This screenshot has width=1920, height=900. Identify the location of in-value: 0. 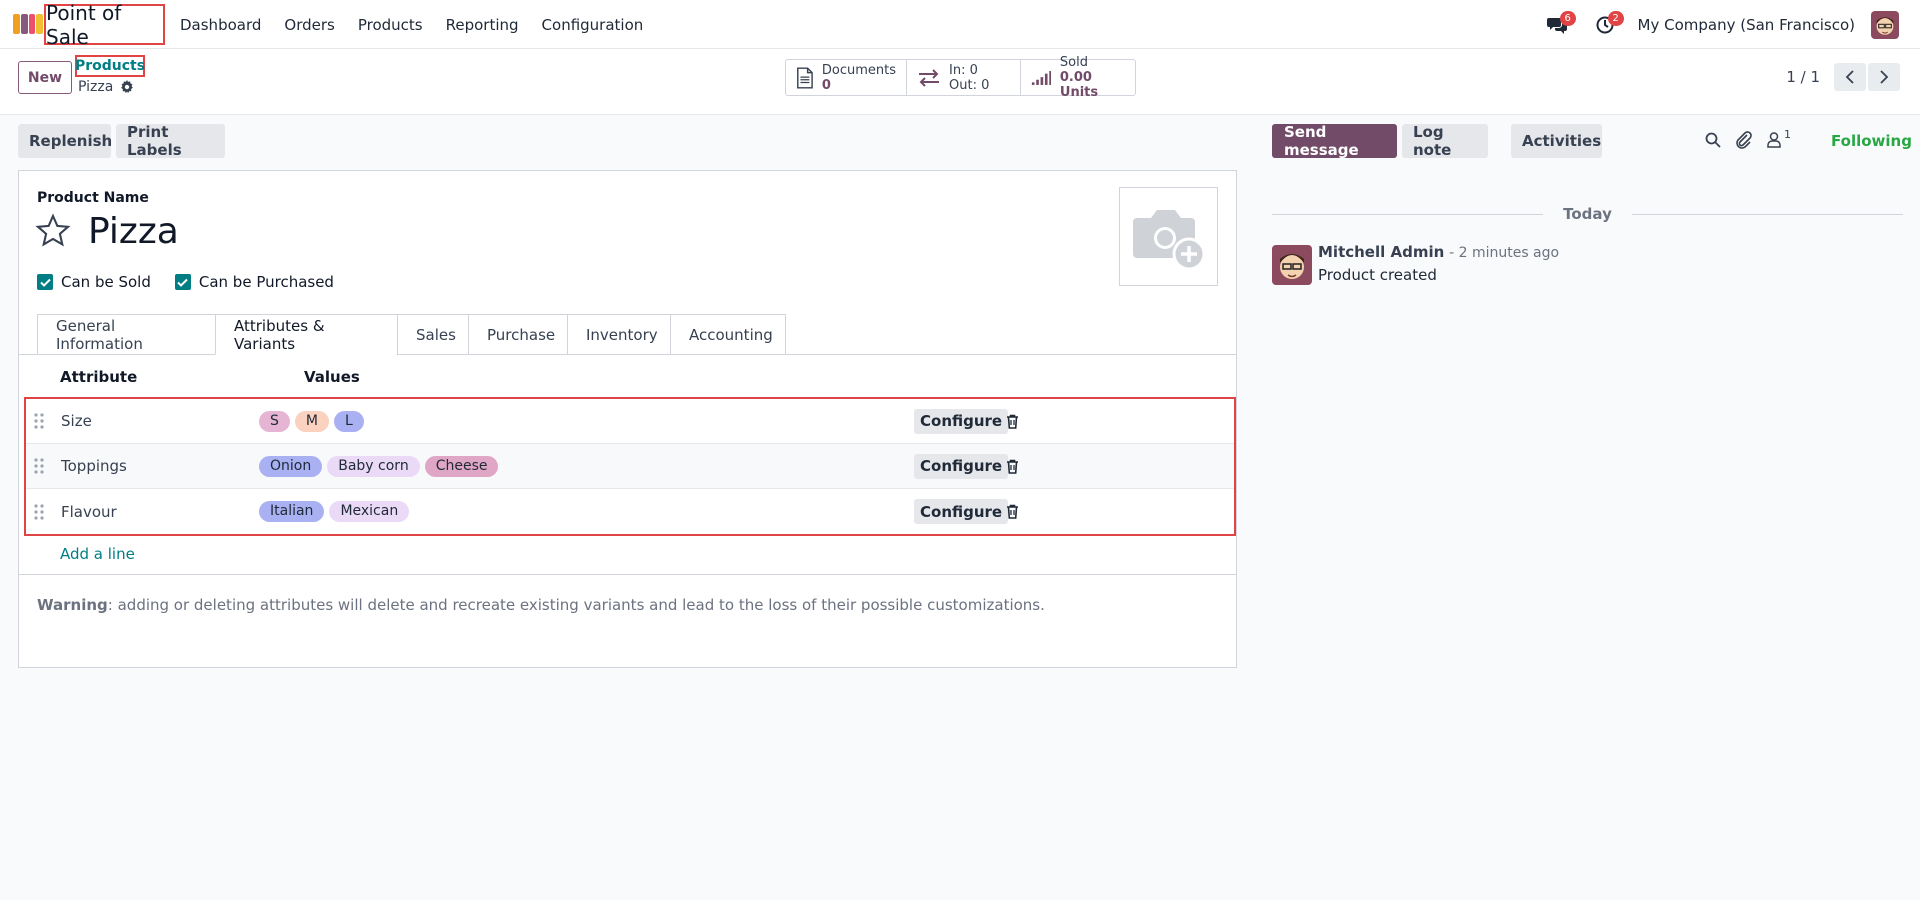
(973, 70).